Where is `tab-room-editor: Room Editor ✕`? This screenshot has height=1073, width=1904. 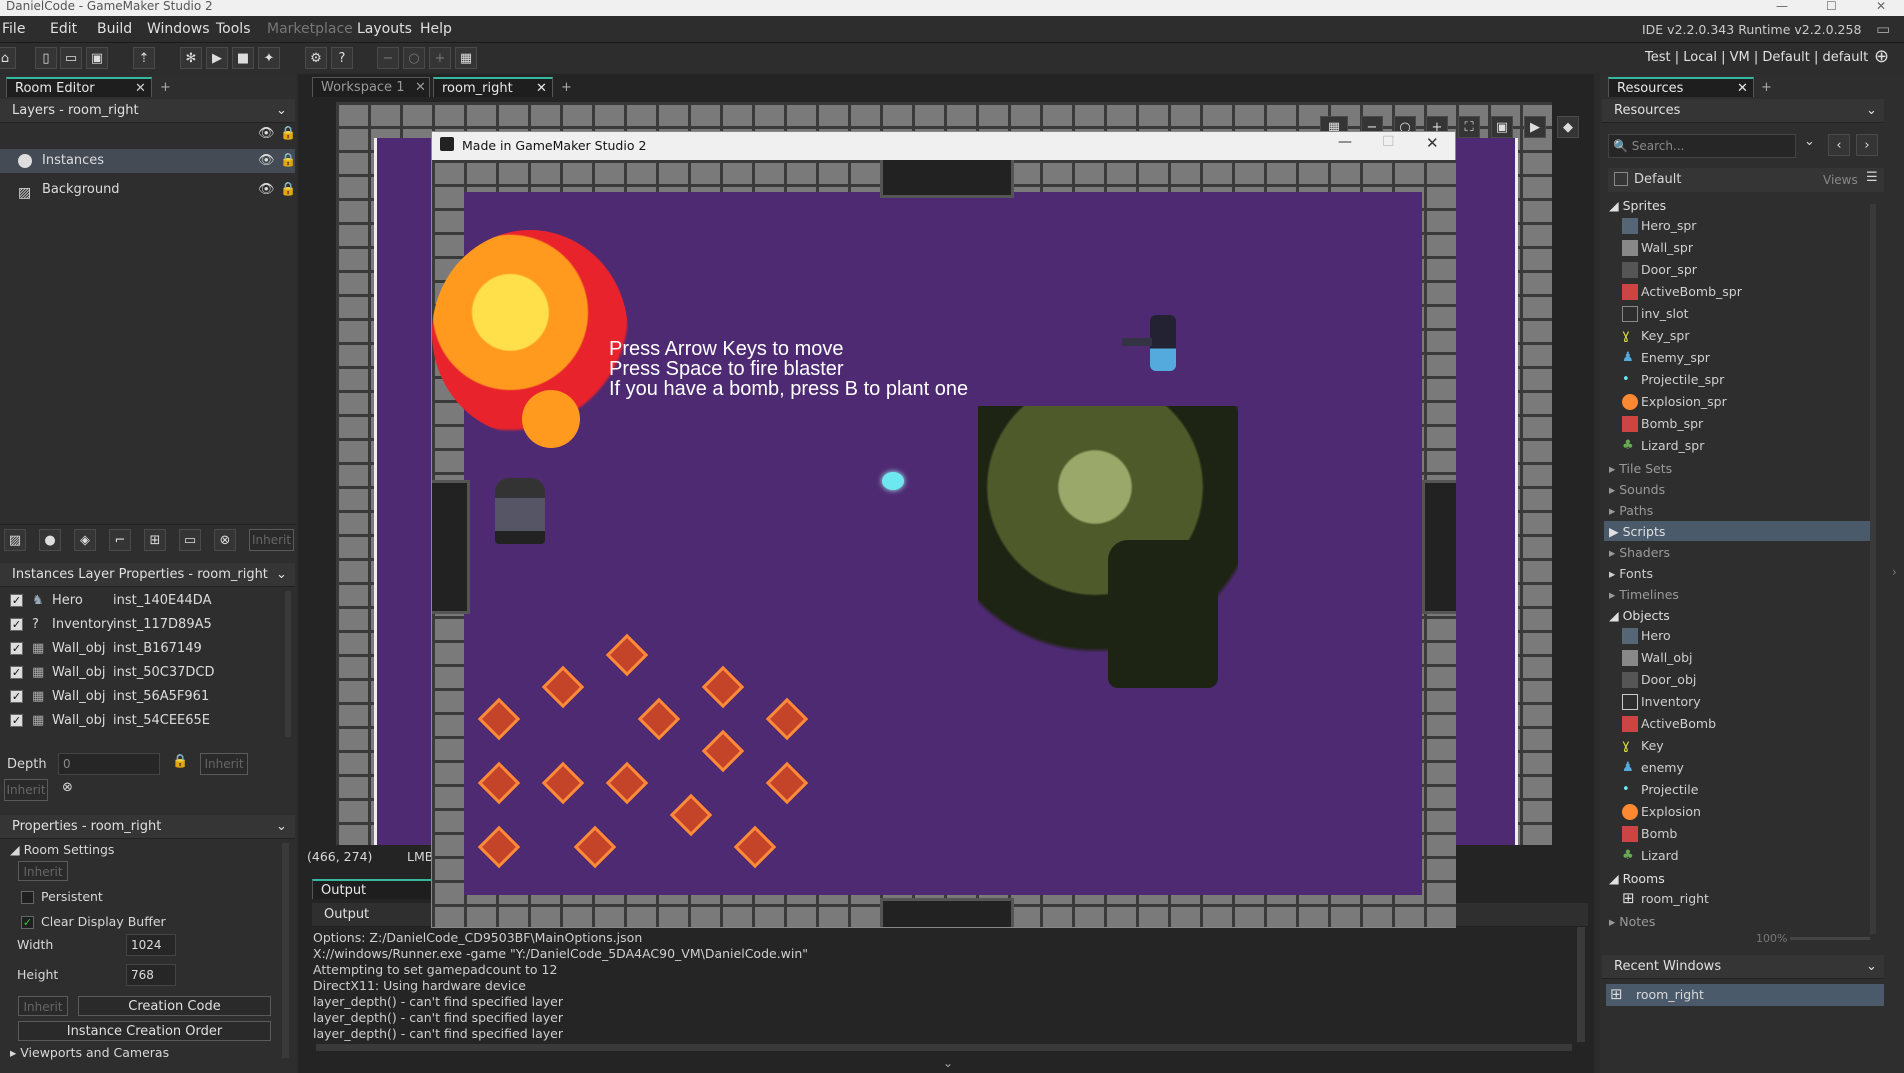 tab-room-editor: Room Editor ✕ is located at coordinates (79, 87).